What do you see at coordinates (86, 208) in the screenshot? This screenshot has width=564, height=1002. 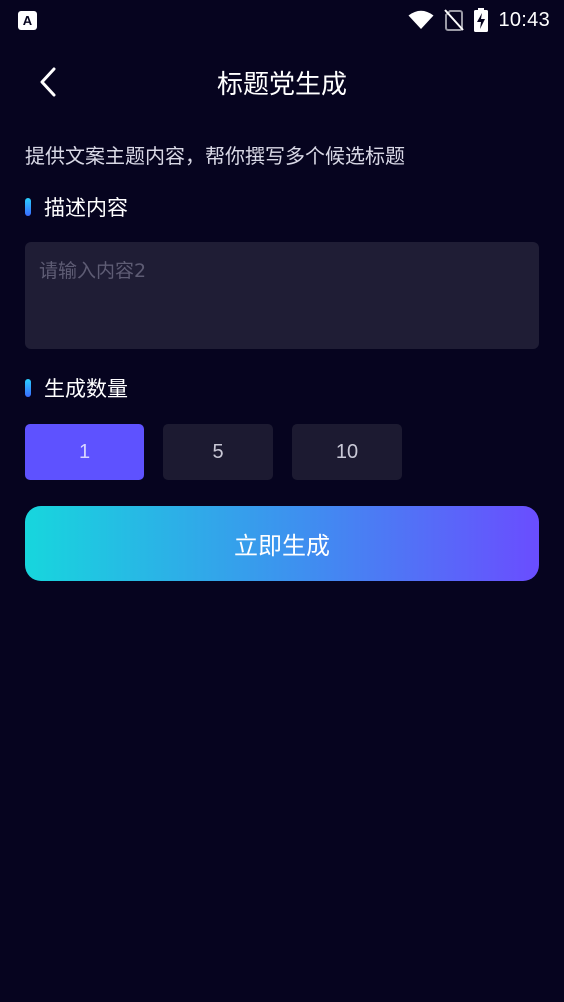 I see `description-label: 描述内容` at bounding box center [86, 208].